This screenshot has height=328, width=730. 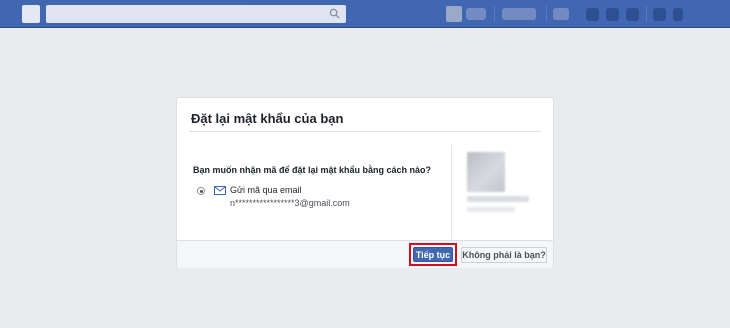 I want to click on profile-photo, so click(x=486, y=172).